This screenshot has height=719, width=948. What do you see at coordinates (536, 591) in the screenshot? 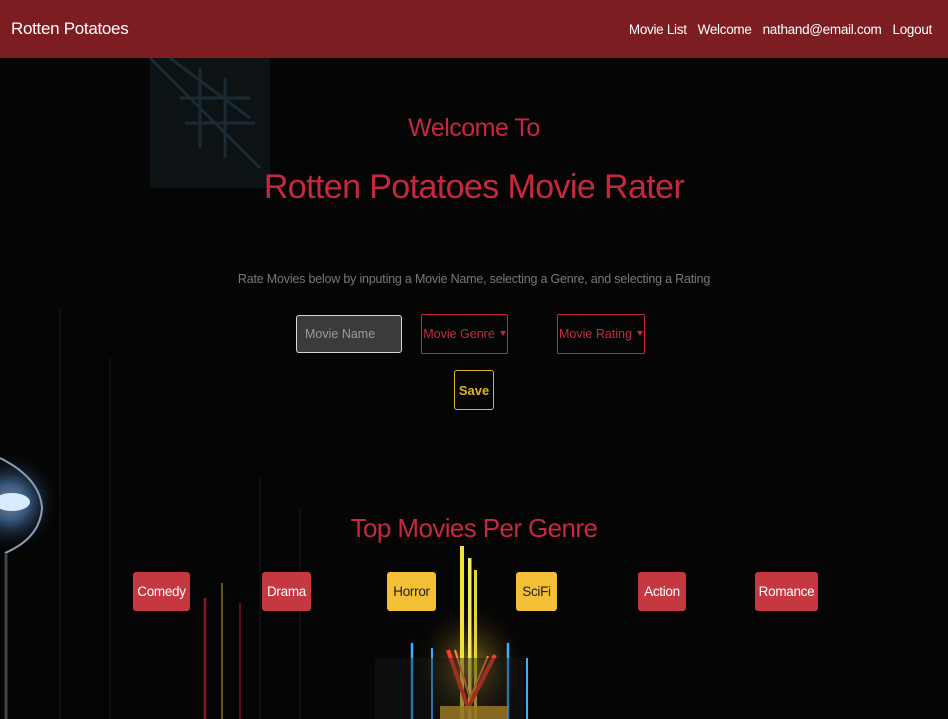
I see `genre-button-scifi: SciFi` at bounding box center [536, 591].